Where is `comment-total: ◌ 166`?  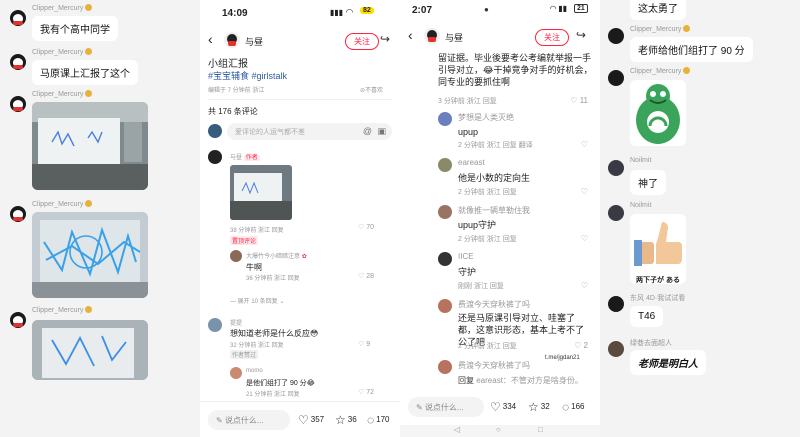 comment-total: ◌ 166 is located at coordinates (573, 407).